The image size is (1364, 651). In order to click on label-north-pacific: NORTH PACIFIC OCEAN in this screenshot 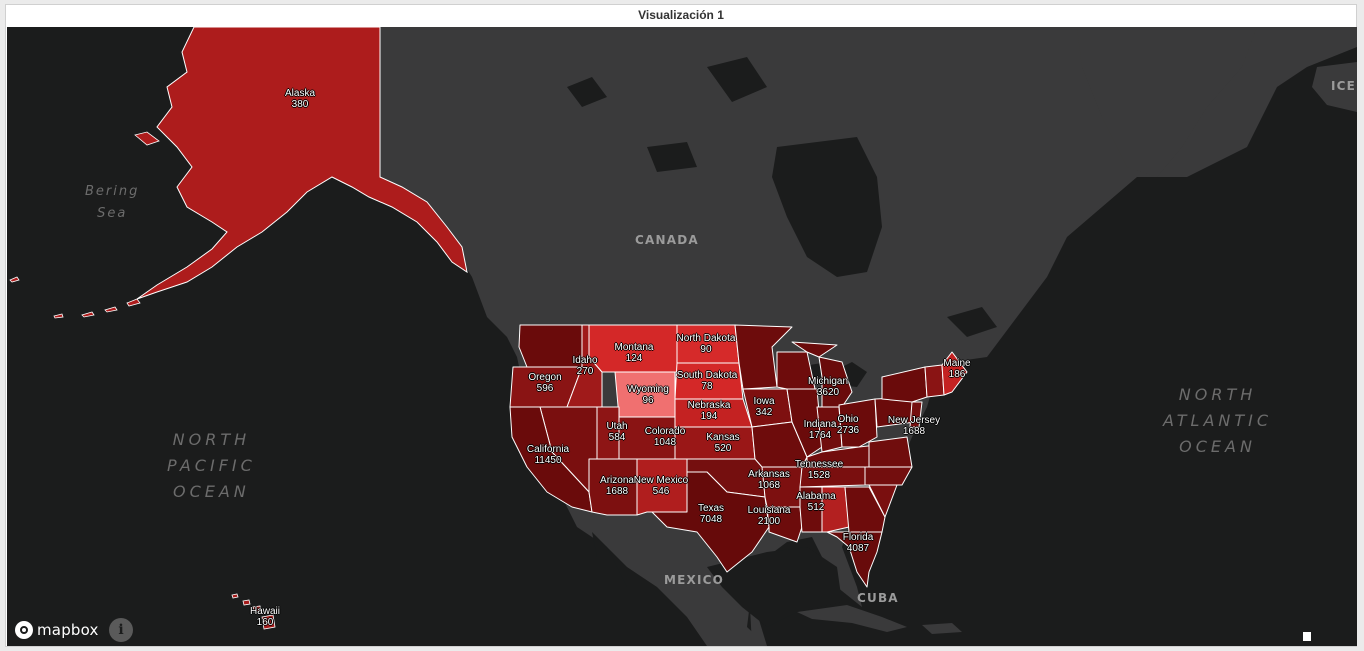, I will do `click(211, 466)`.